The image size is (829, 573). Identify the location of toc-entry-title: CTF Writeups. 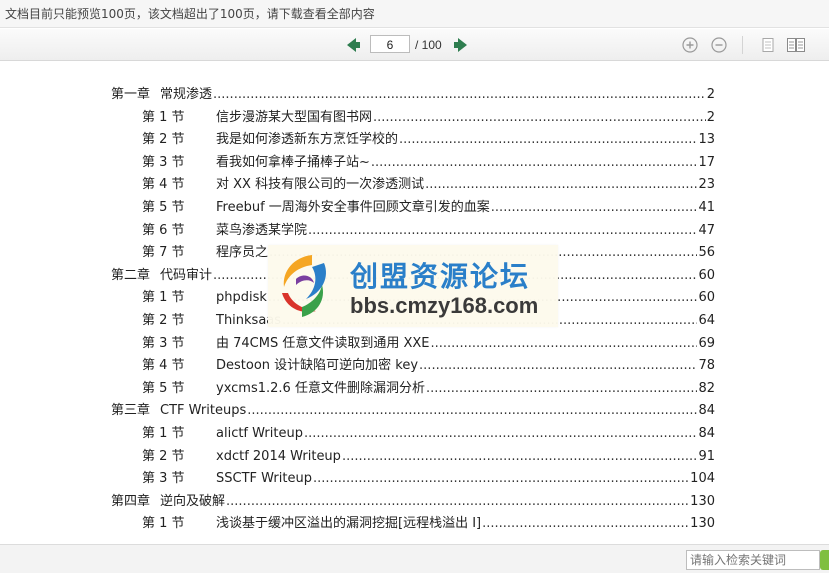
(203, 411).